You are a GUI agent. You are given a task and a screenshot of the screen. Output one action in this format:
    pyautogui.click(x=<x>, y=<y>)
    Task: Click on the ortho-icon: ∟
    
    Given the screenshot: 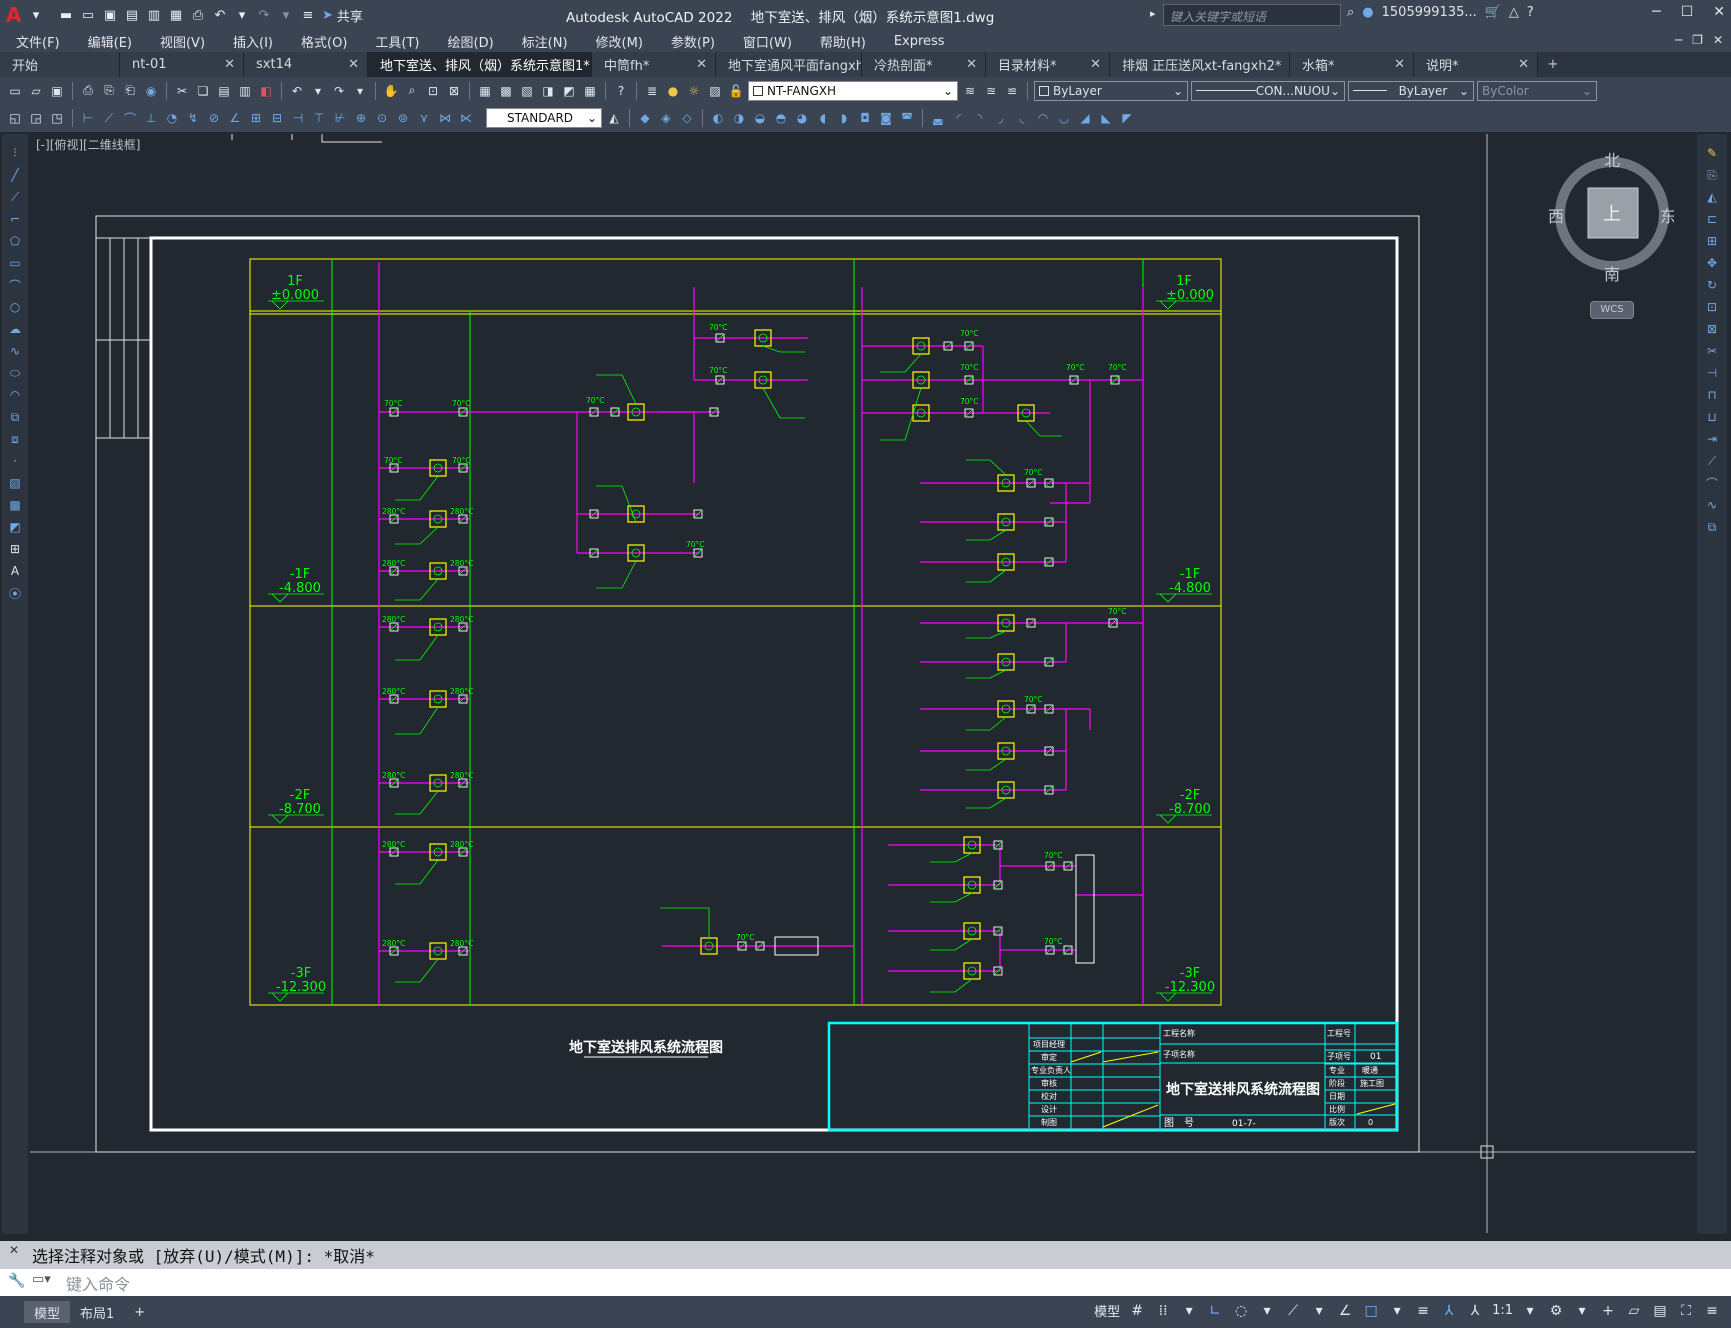 What is the action you would take?
    pyautogui.click(x=1215, y=1311)
    